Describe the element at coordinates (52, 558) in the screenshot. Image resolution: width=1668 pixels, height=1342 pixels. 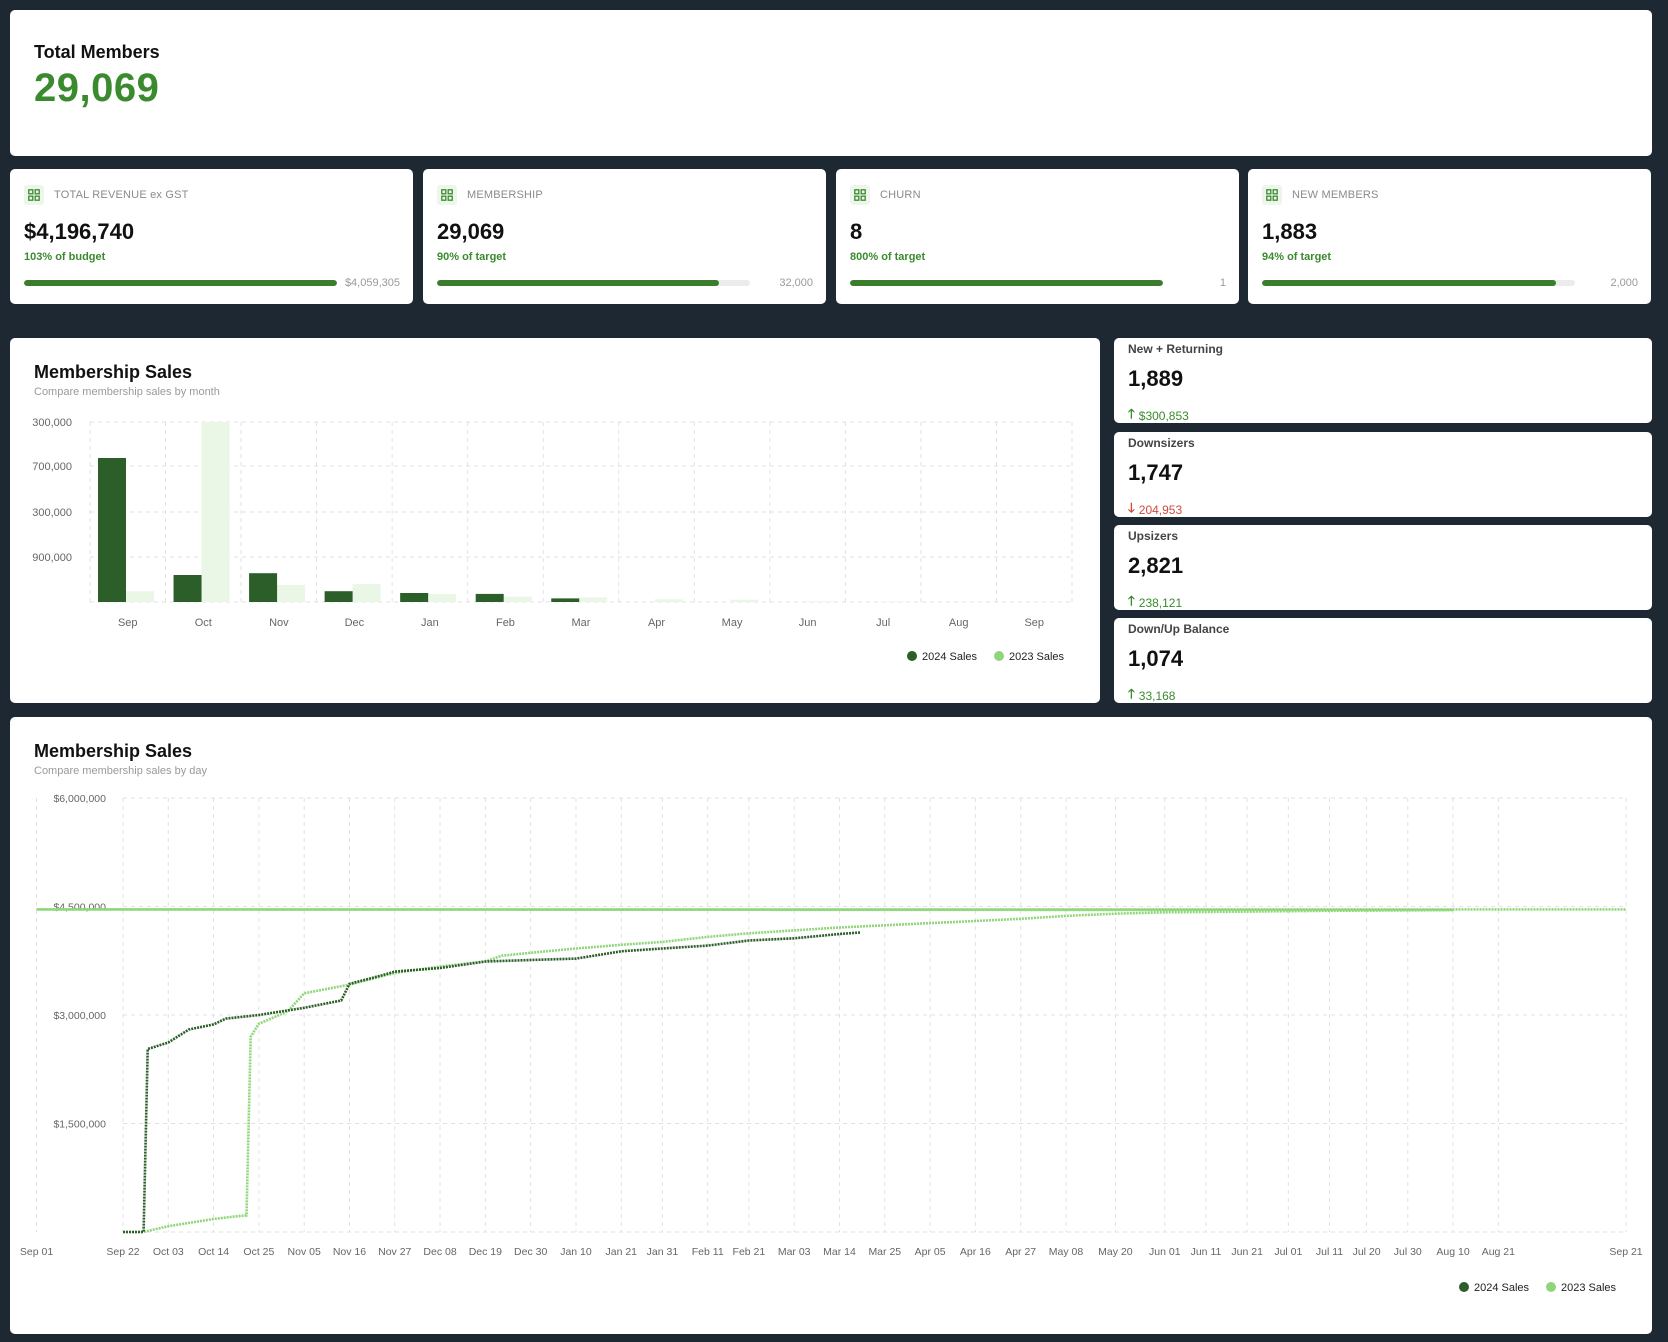
I see `y-tick-label: 900,000` at that location.